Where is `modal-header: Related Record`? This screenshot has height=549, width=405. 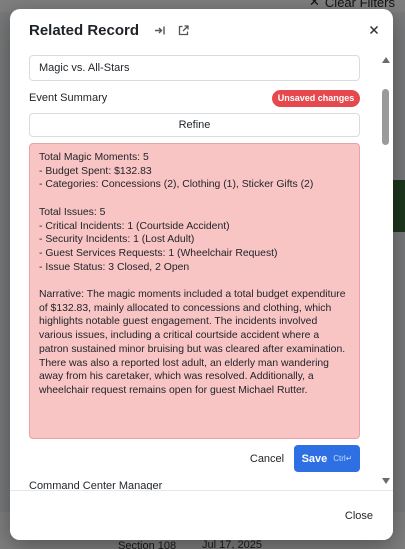 modal-header: Related Record is located at coordinates (201, 30).